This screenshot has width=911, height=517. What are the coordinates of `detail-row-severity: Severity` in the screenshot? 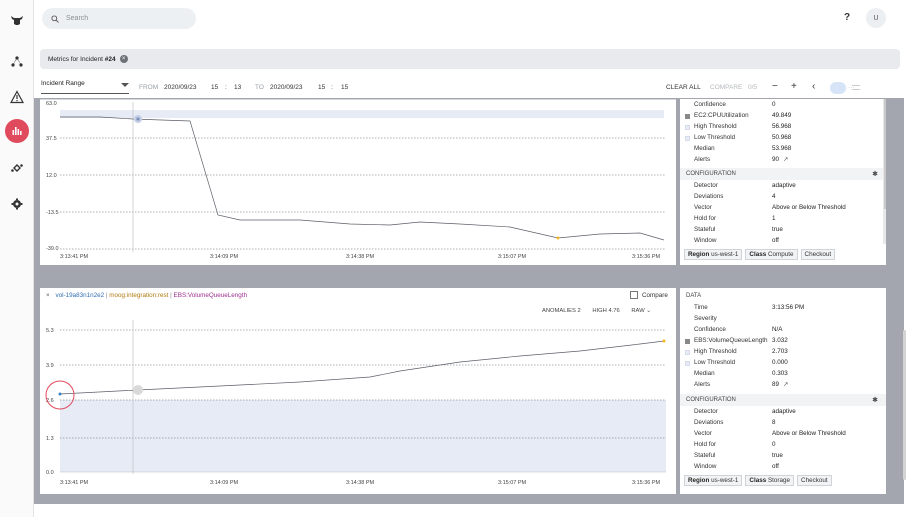 It's located at (783, 318).